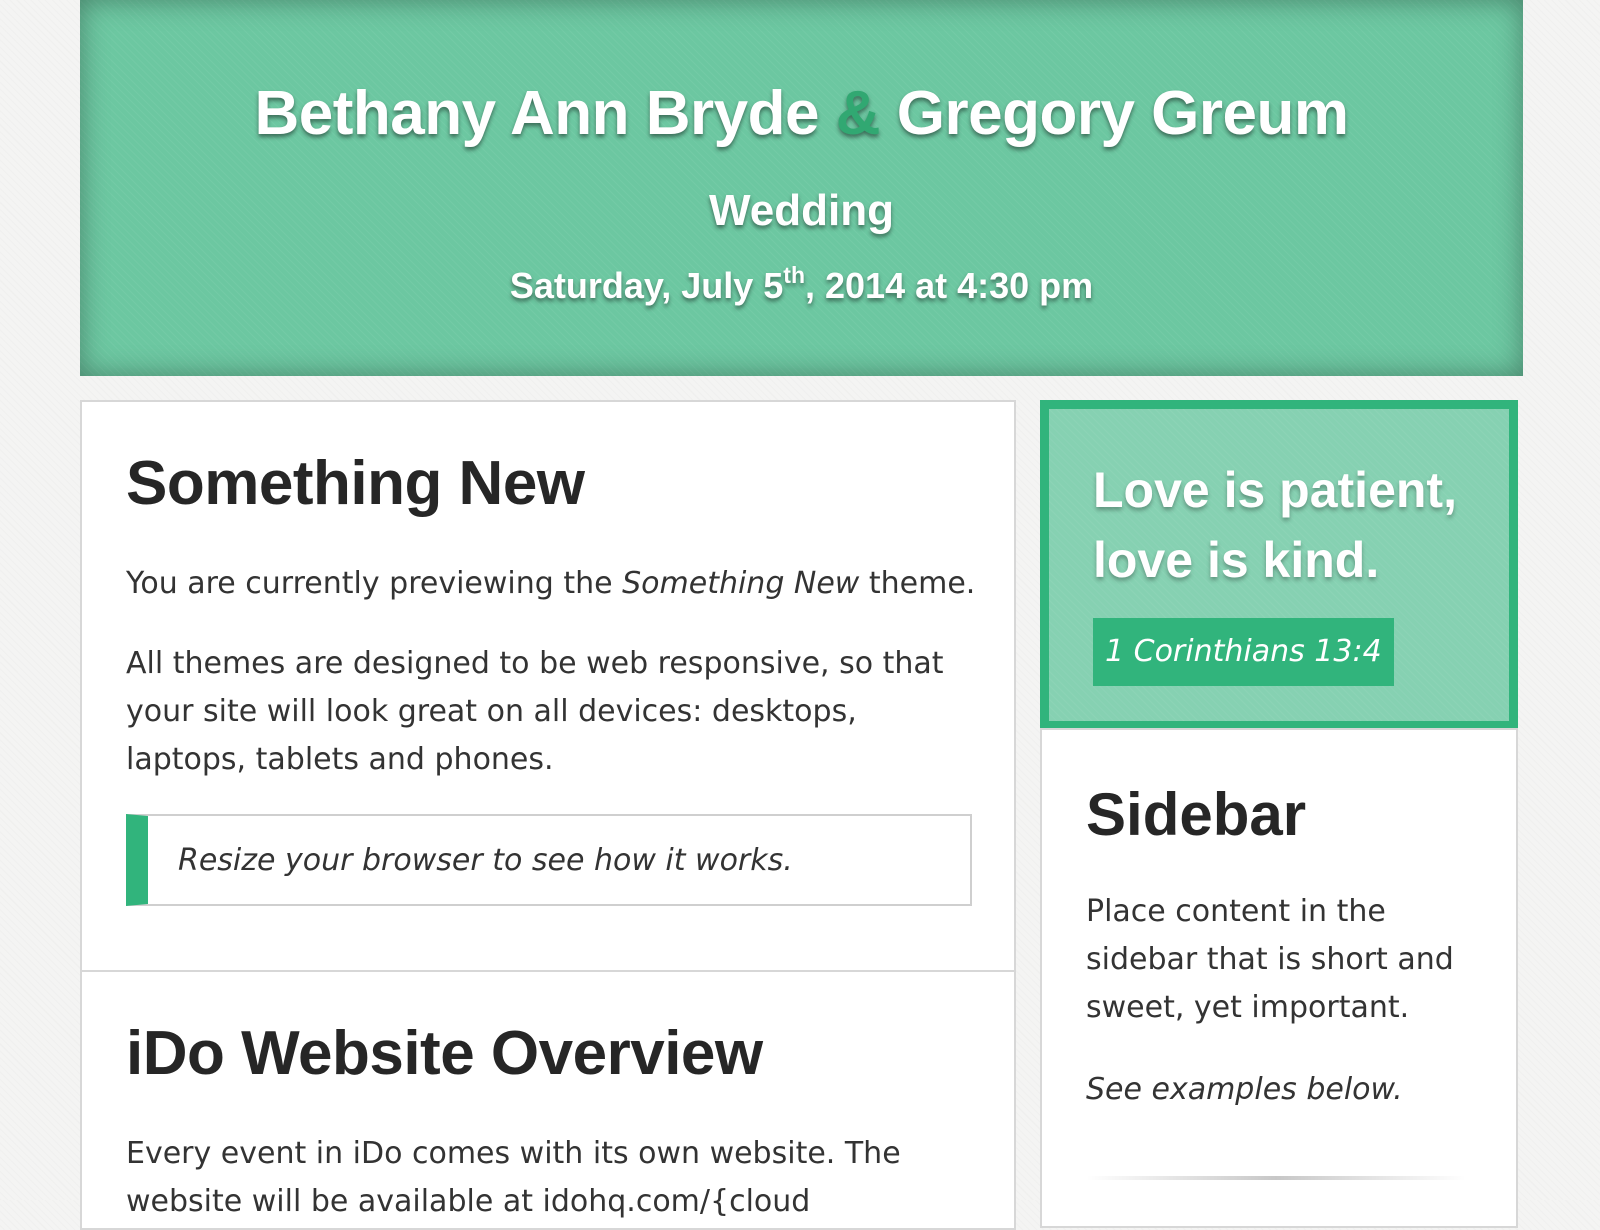 The height and width of the screenshot is (1230, 1600). What do you see at coordinates (355, 483) in the screenshot?
I see `intro-title: Something New` at bounding box center [355, 483].